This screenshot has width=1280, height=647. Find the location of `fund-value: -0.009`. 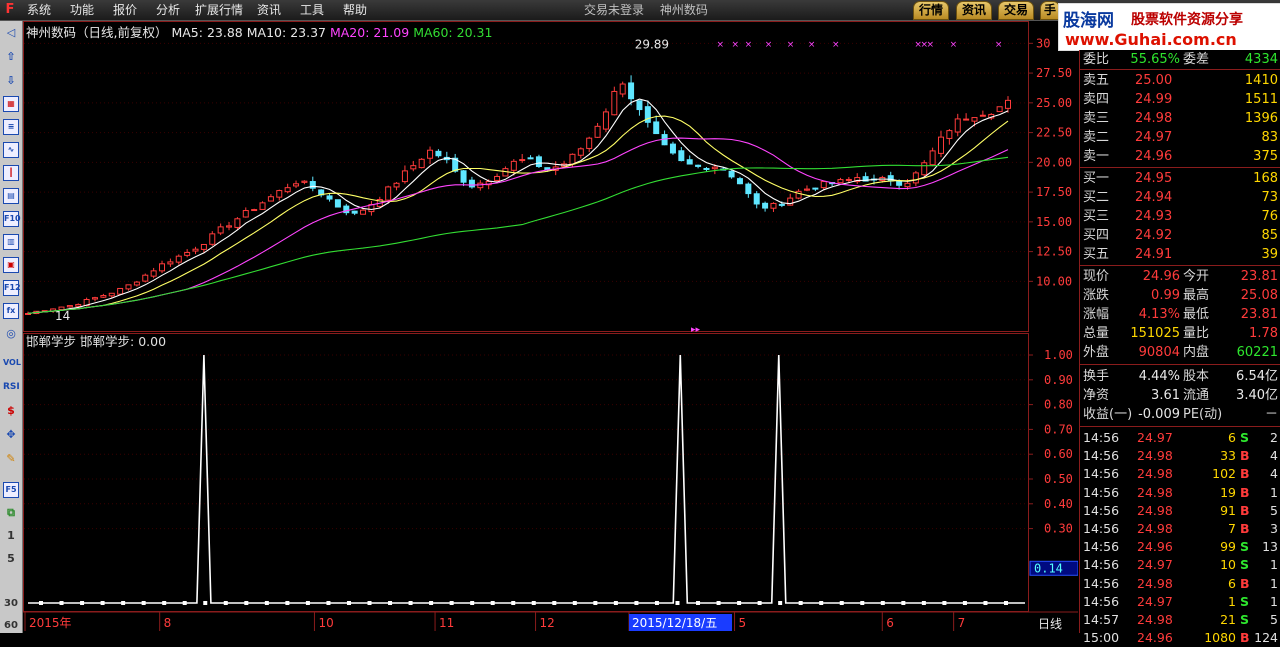

fund-value: -0.009 is located at coordinates (1159, 414).